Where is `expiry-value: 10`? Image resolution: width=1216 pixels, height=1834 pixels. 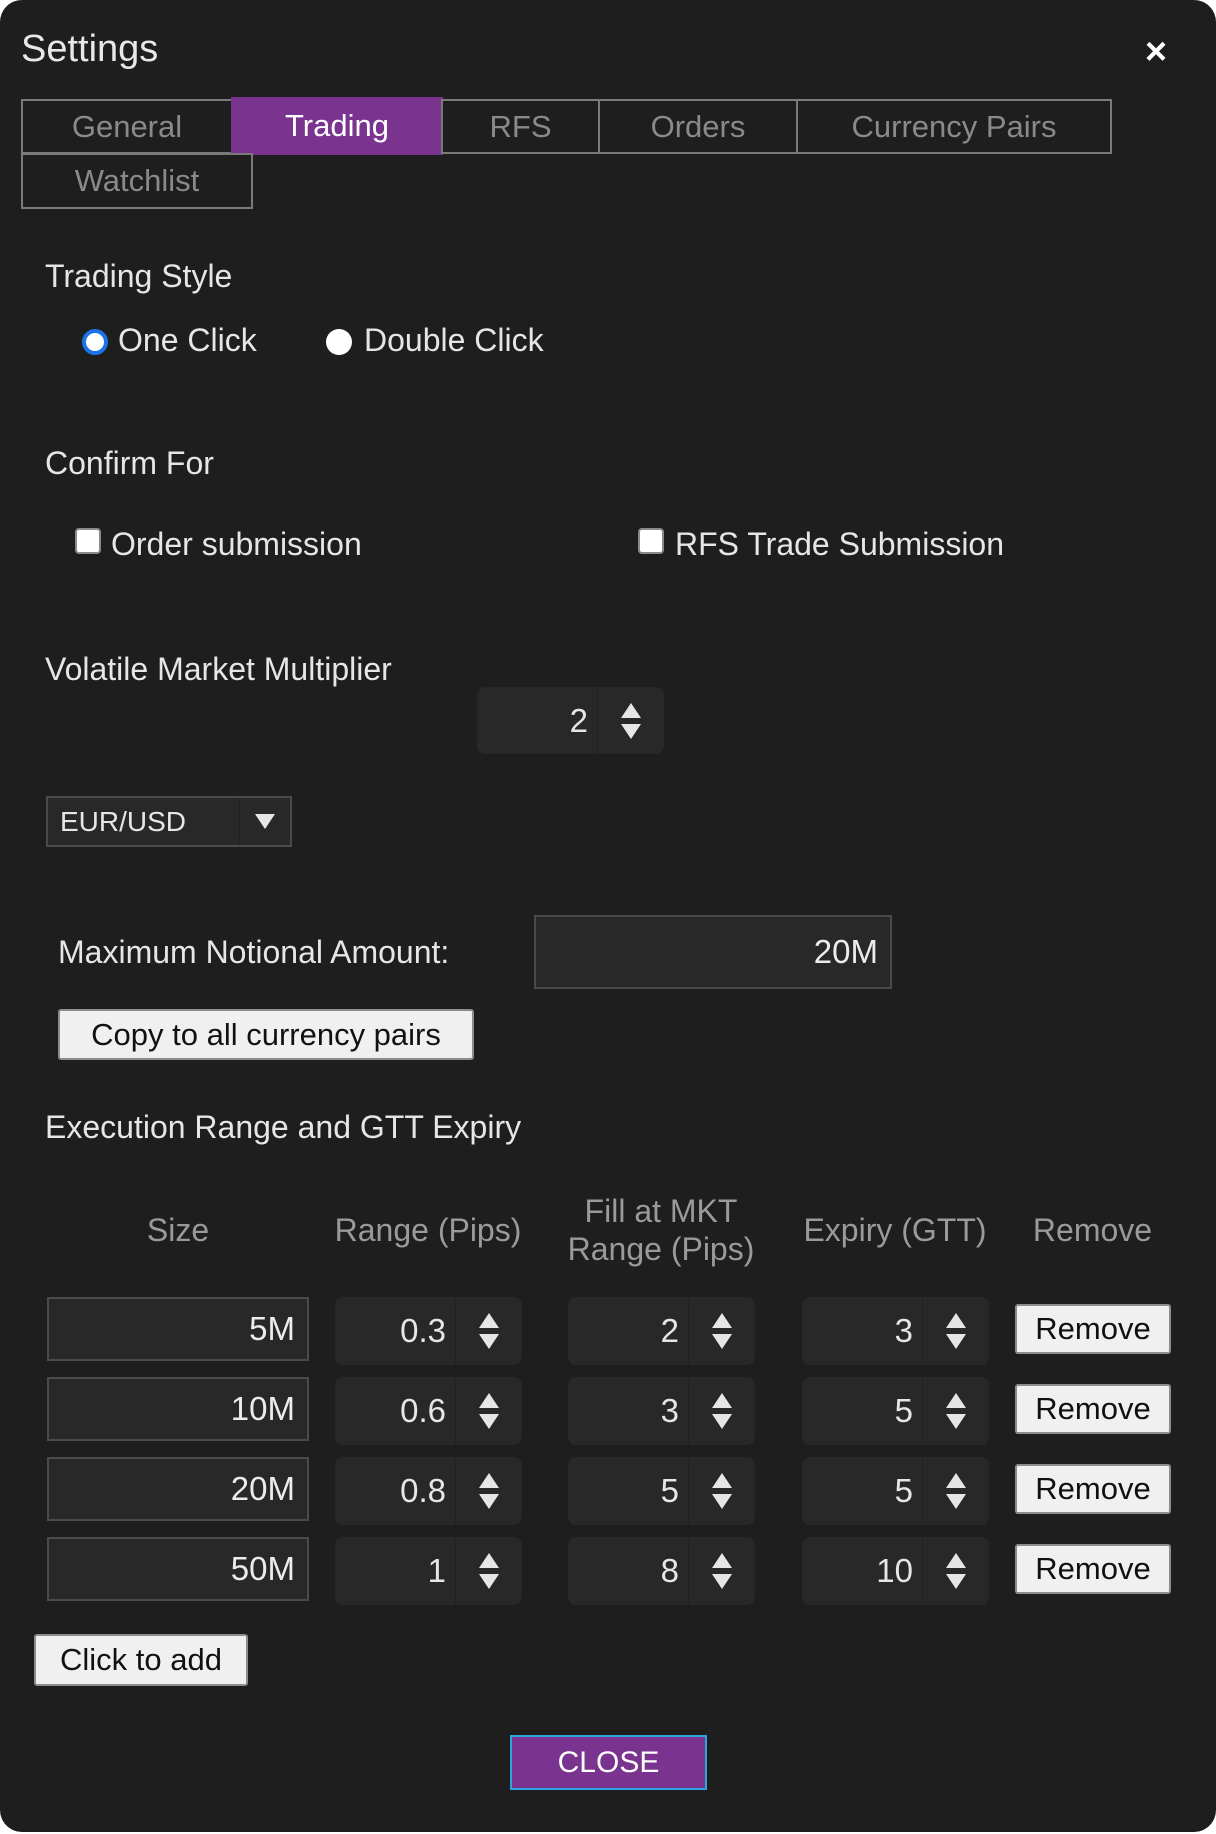 expiry-value: 10 is located at coordinates (894, 1571).